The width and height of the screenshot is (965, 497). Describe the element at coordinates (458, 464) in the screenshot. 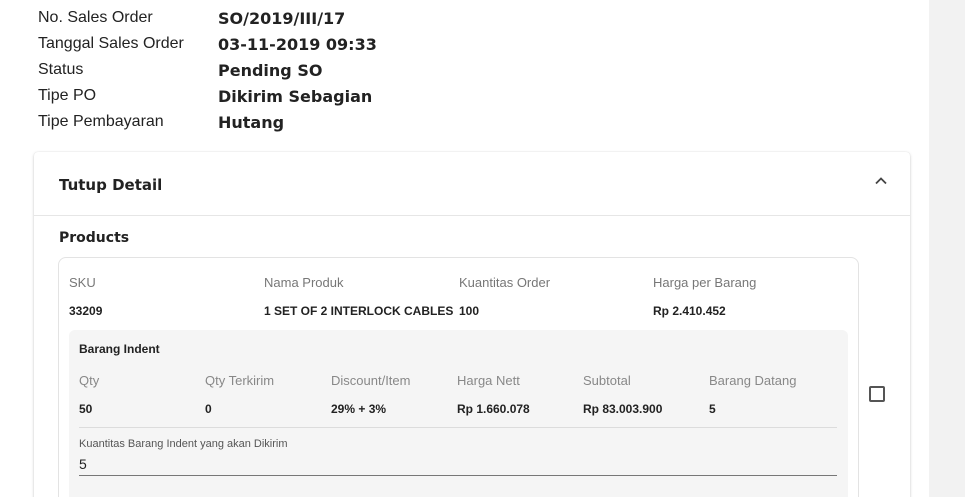

I see `indent-ship-qty-input` at that location.